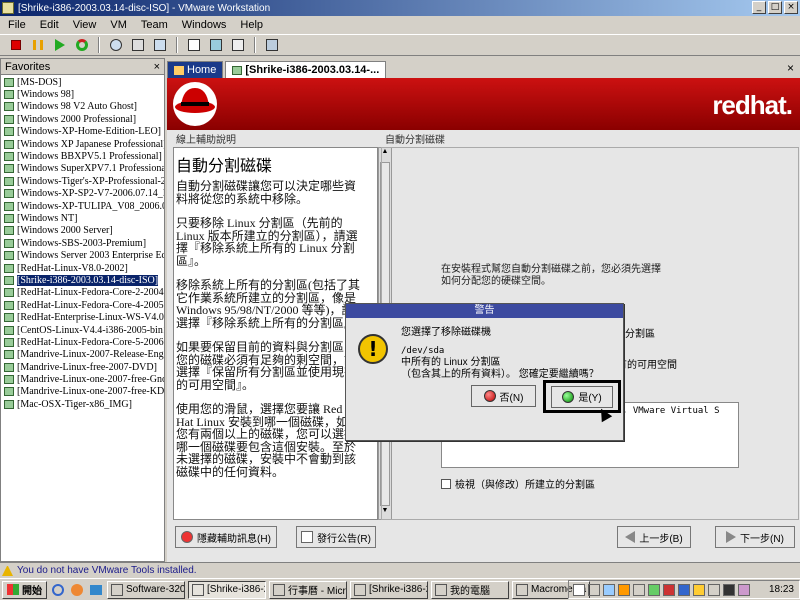 This screenshot has width=800, height=600. I want to click on partition-option-text: 有的可用空間, so click(647, 363).